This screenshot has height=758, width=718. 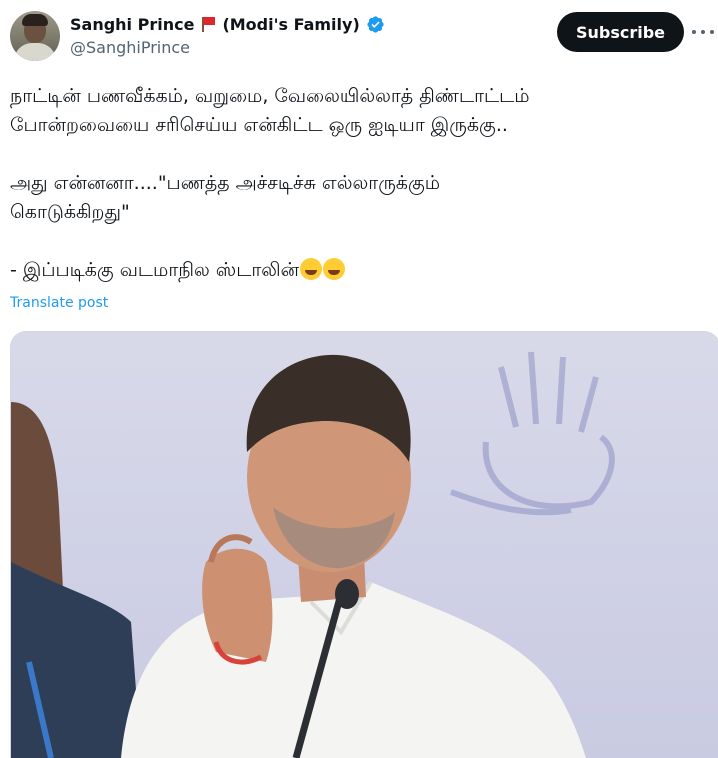 I want to click on hand-symbol-icon, so click(x=532, y=433).